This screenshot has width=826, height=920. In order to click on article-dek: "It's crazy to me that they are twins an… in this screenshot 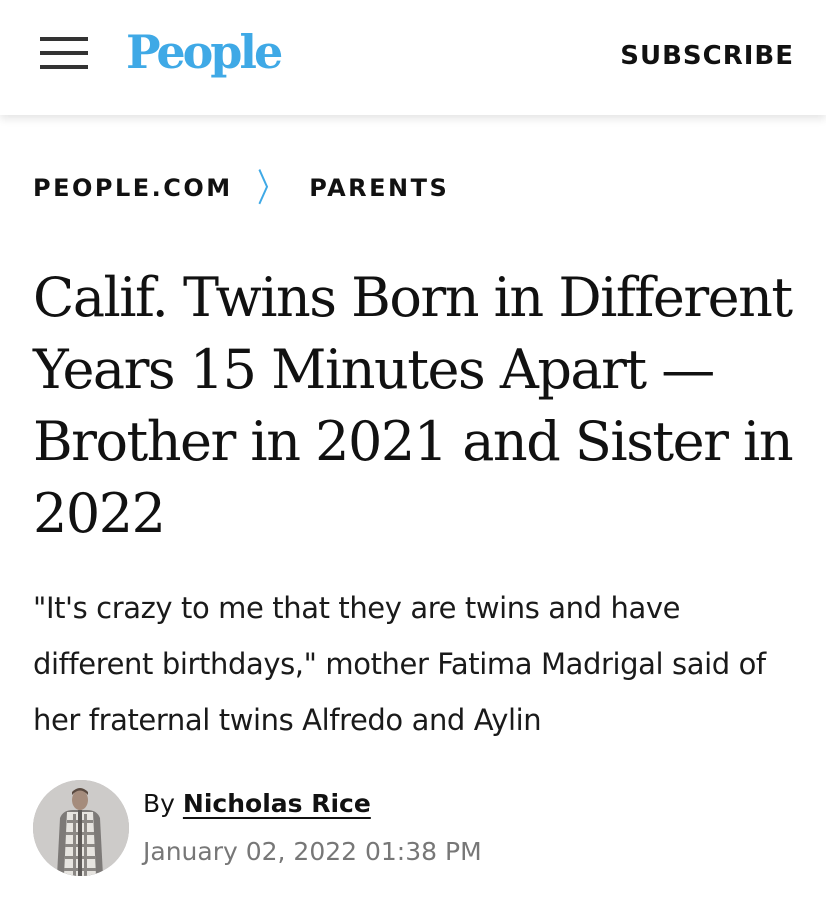, I will do `click(399, 664)`.